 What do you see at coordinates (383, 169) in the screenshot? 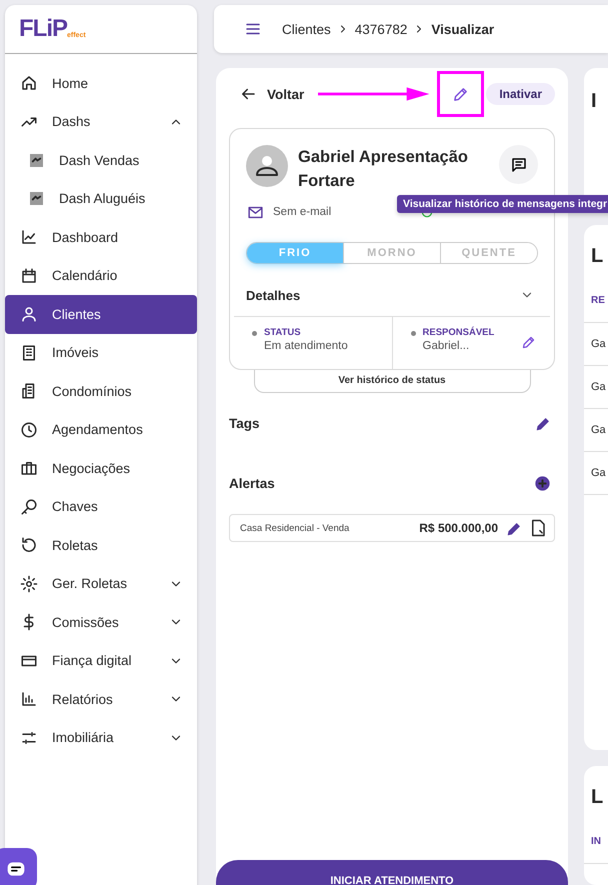
I see `client-name: Gabriel Apresentação Fortare` at bounding box center [383, 169].